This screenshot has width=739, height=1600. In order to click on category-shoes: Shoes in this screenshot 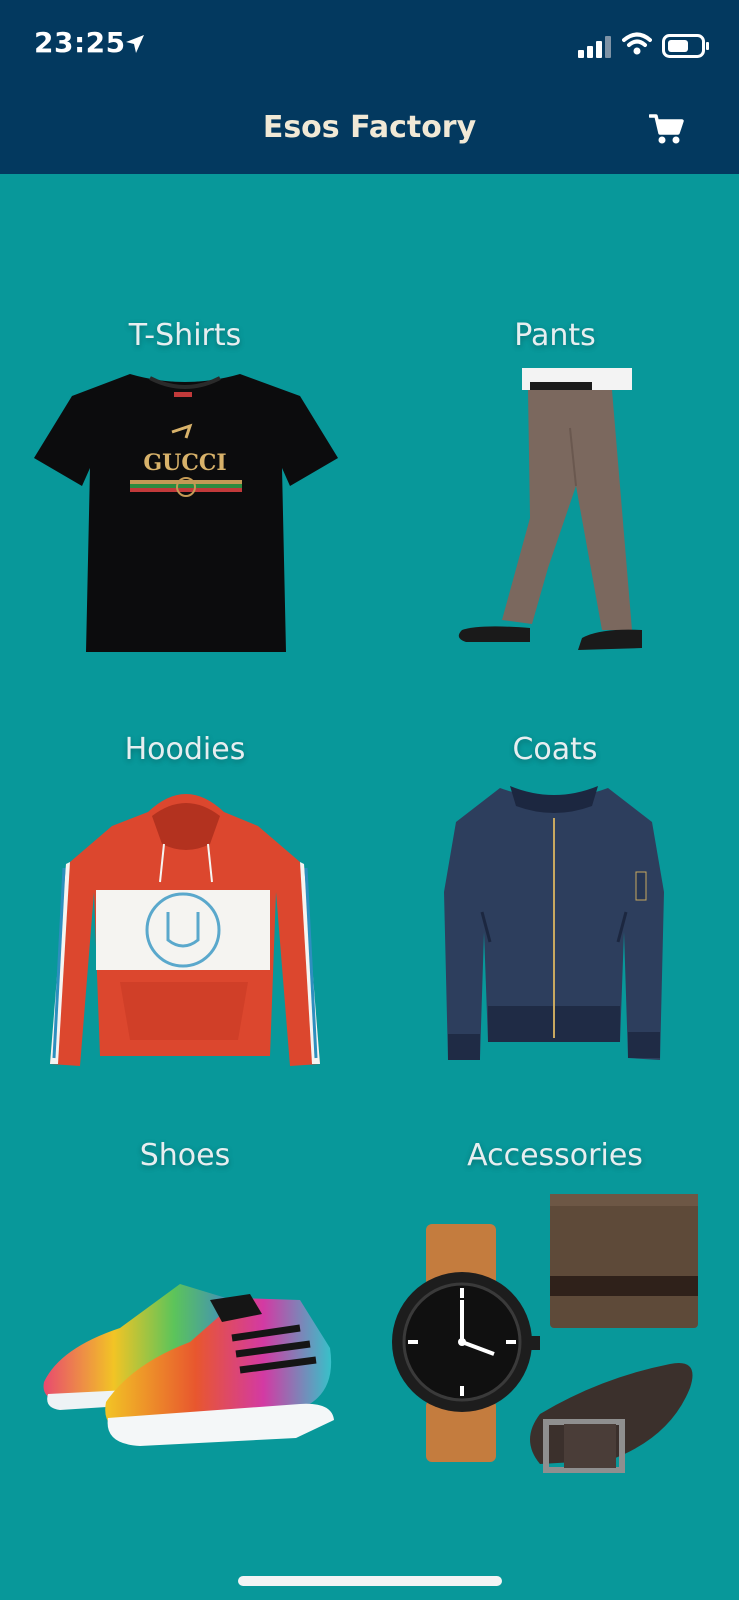, I will do `click(185, 1345)`.